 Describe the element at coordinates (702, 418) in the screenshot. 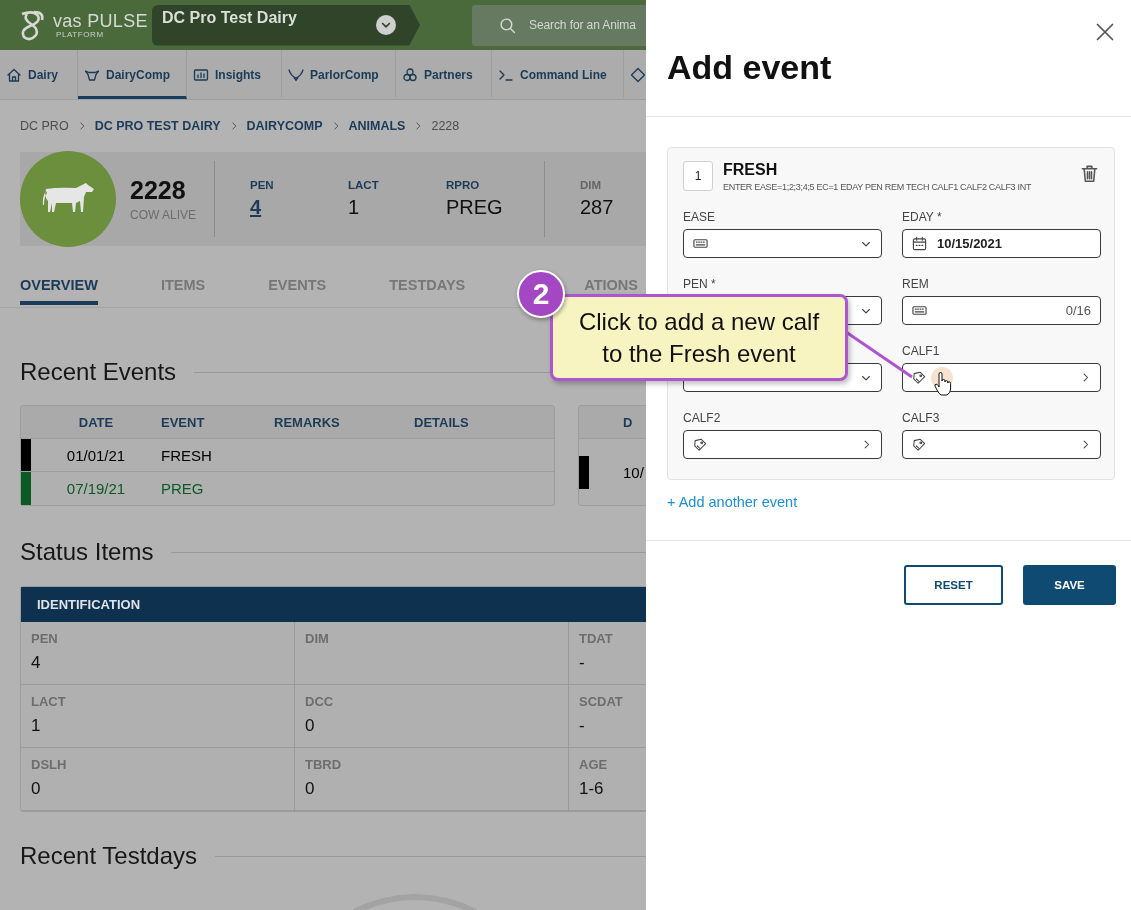

I see `field-label: CALF2` at that location.